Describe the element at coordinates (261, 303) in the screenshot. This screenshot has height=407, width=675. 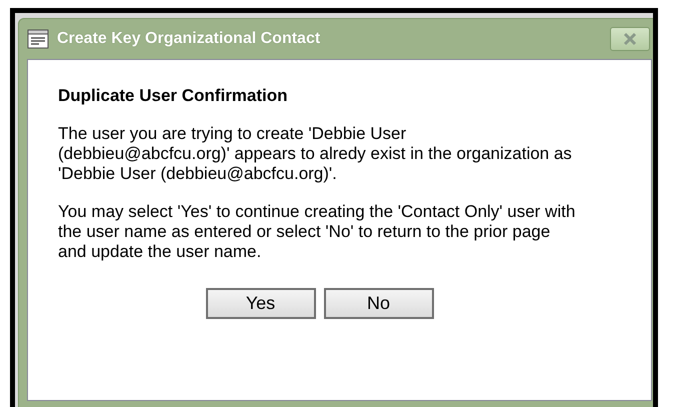
I see `dialog-button: Yes` at that location.